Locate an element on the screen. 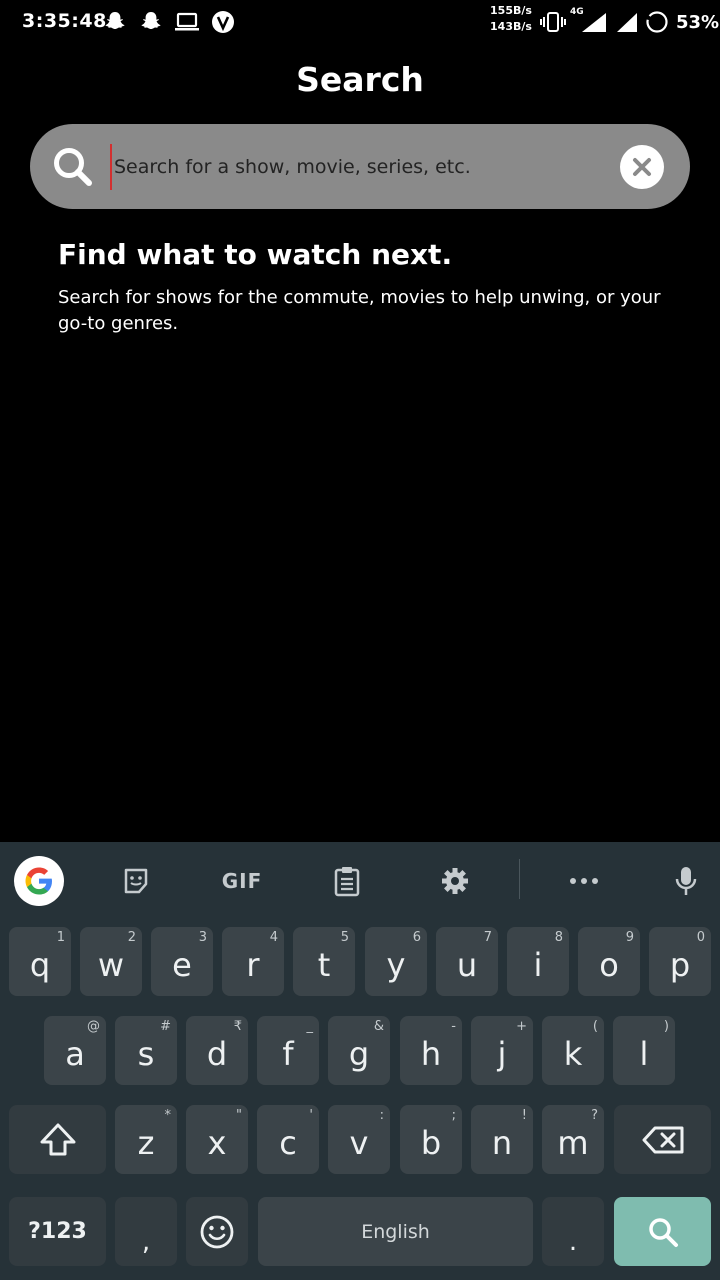 The width and height of the screenshot is (720, 1280). shift-icon is located at coordinates (57, 1139).